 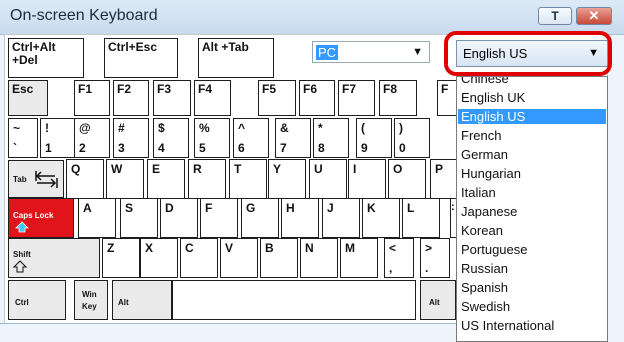 I want to click on tab-label: Tab, so click(x=20, y=179).